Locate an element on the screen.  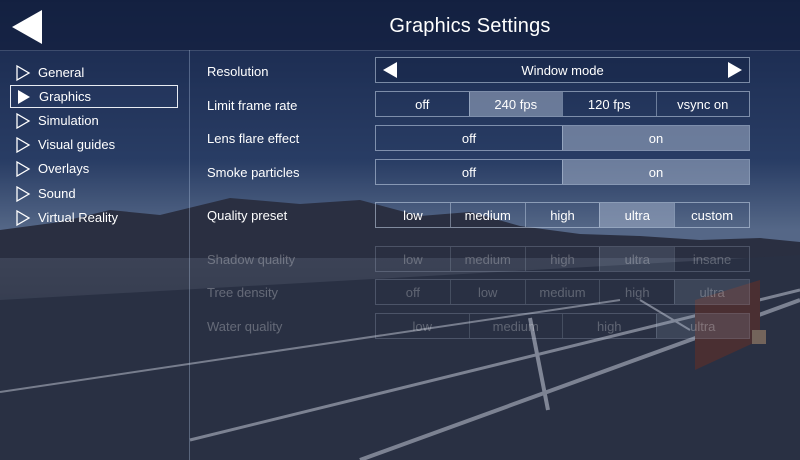
shadow-quality-selector: low medium high ultra insane is located at coordinates (562, 259).